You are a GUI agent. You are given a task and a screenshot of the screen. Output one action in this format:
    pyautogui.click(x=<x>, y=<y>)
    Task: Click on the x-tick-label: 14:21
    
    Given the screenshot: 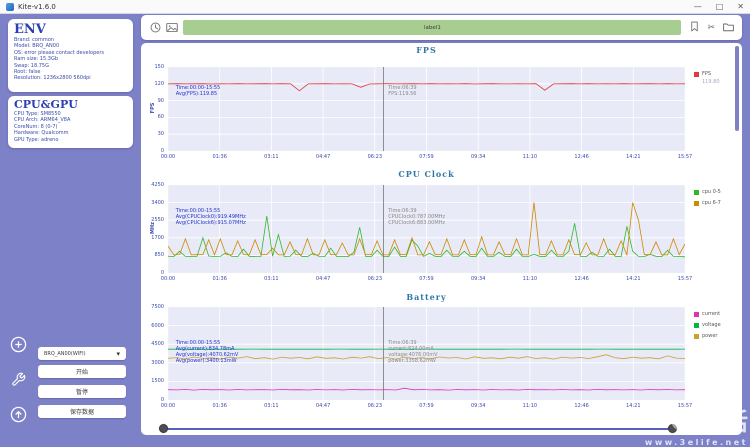 What is the action you would take?
    pyautogui.click(x=633, y=279)
    